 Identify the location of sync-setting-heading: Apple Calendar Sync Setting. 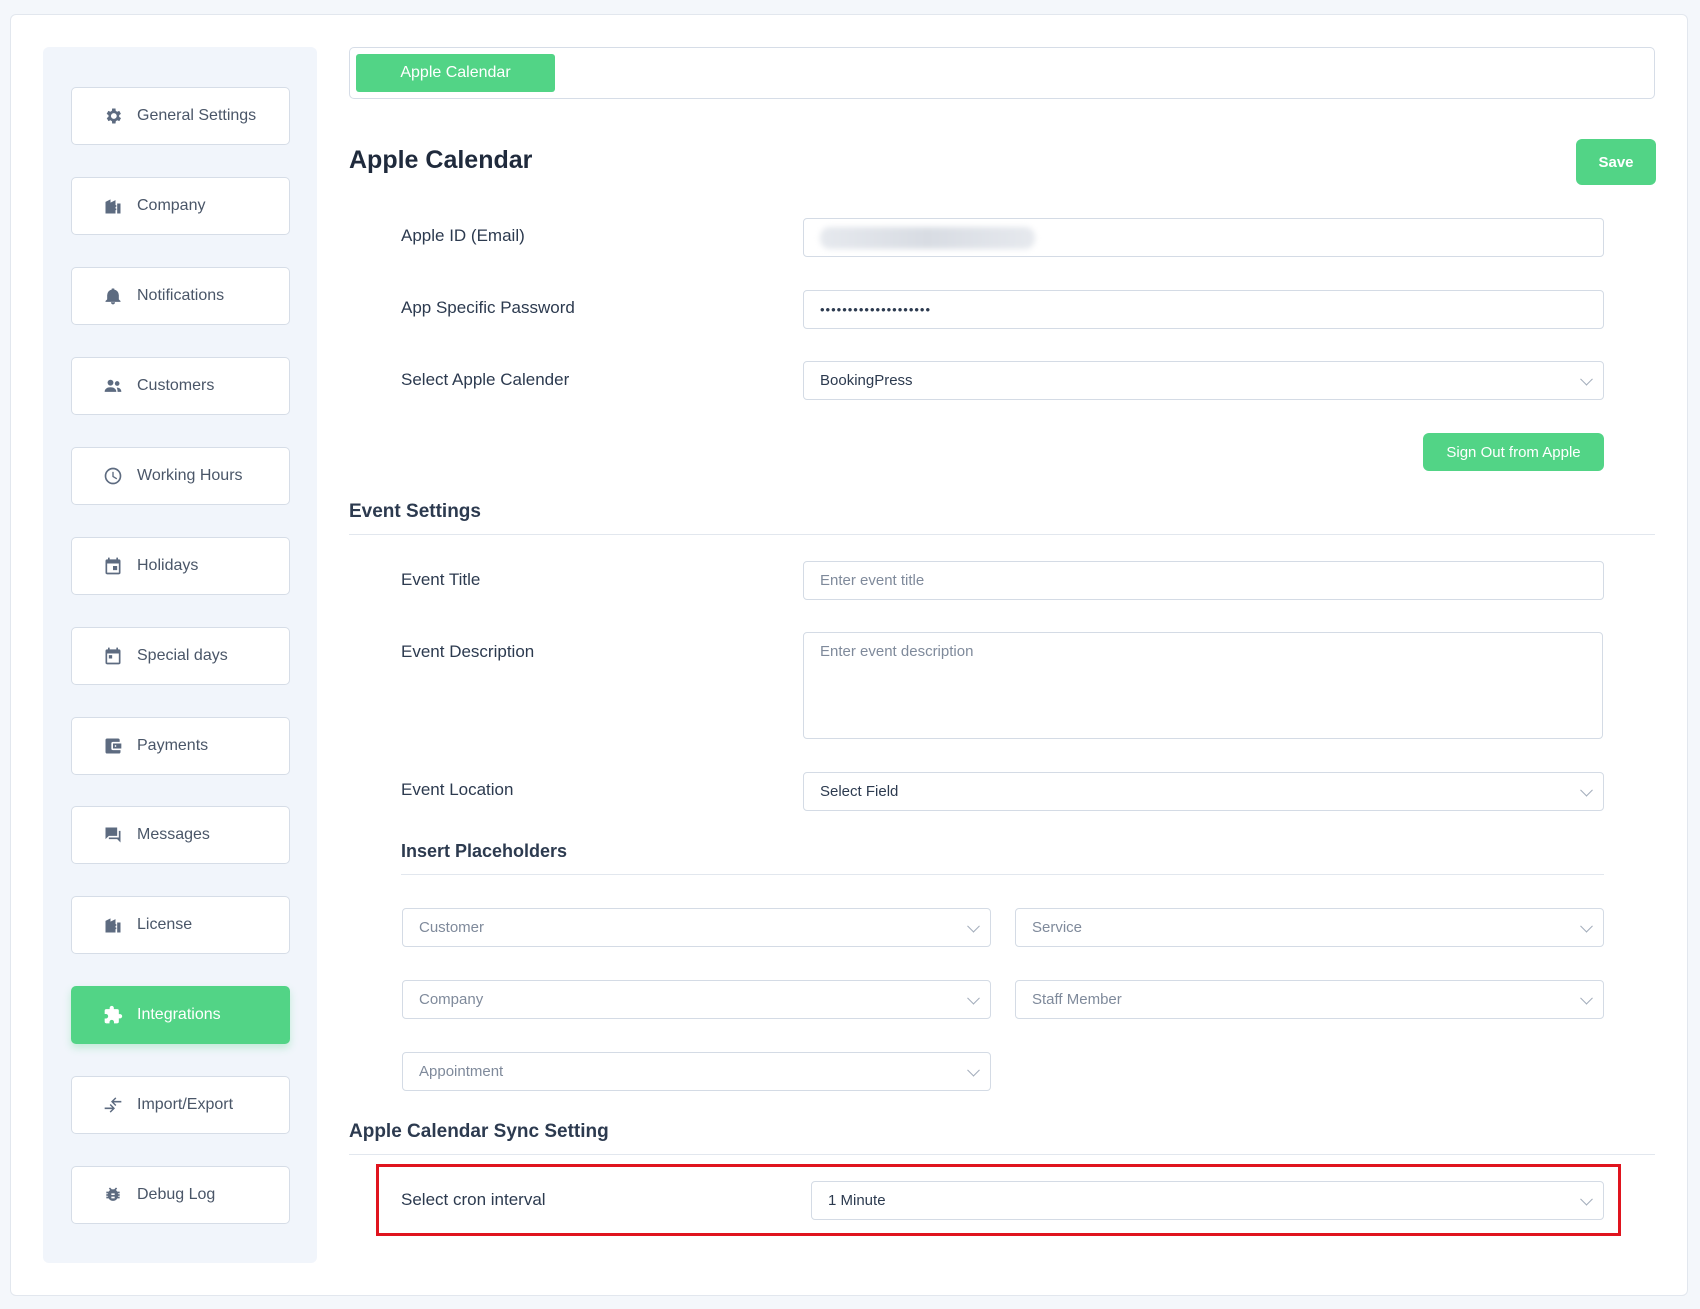
(479, 1131).